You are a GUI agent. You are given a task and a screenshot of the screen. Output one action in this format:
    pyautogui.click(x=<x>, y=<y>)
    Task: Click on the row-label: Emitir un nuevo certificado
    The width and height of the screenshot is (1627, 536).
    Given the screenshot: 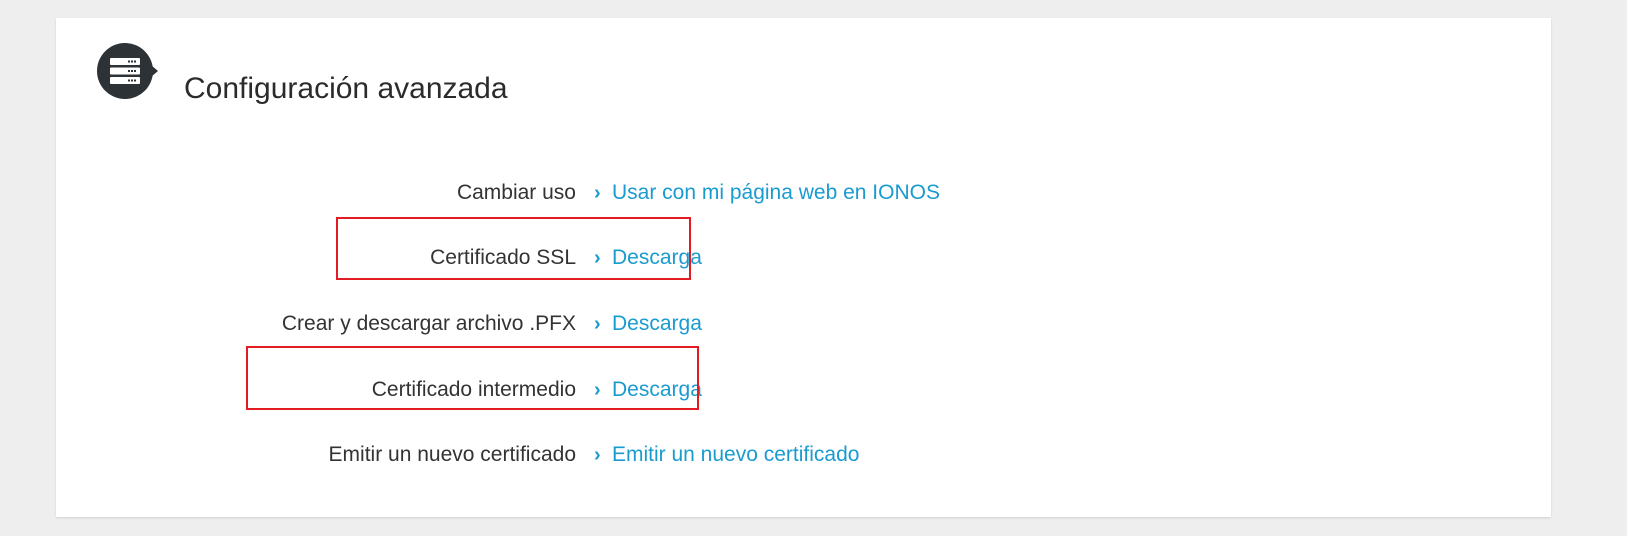 What is the action you would take?
    pyautogui.click(x=452, y=454)
    